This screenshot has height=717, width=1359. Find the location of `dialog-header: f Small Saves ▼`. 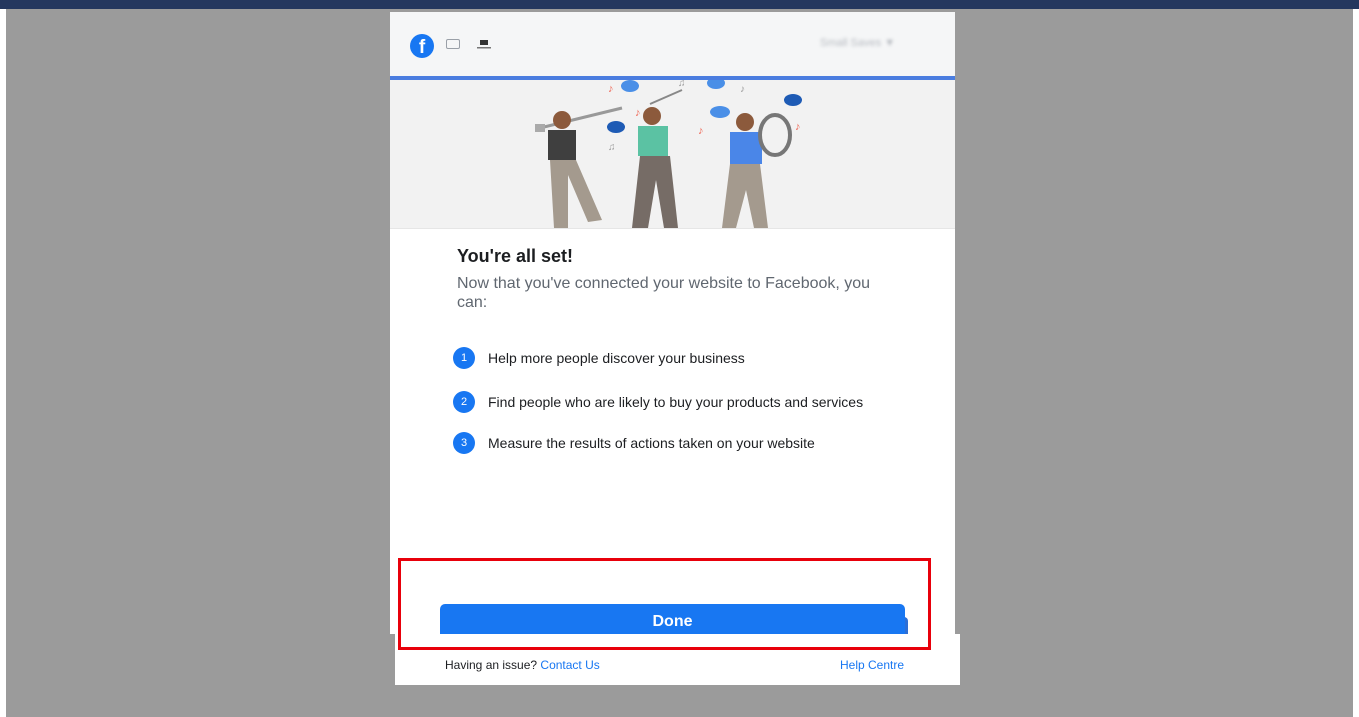

dialog-header: f Small Saves ▼ is located at coordinates (672, 44).